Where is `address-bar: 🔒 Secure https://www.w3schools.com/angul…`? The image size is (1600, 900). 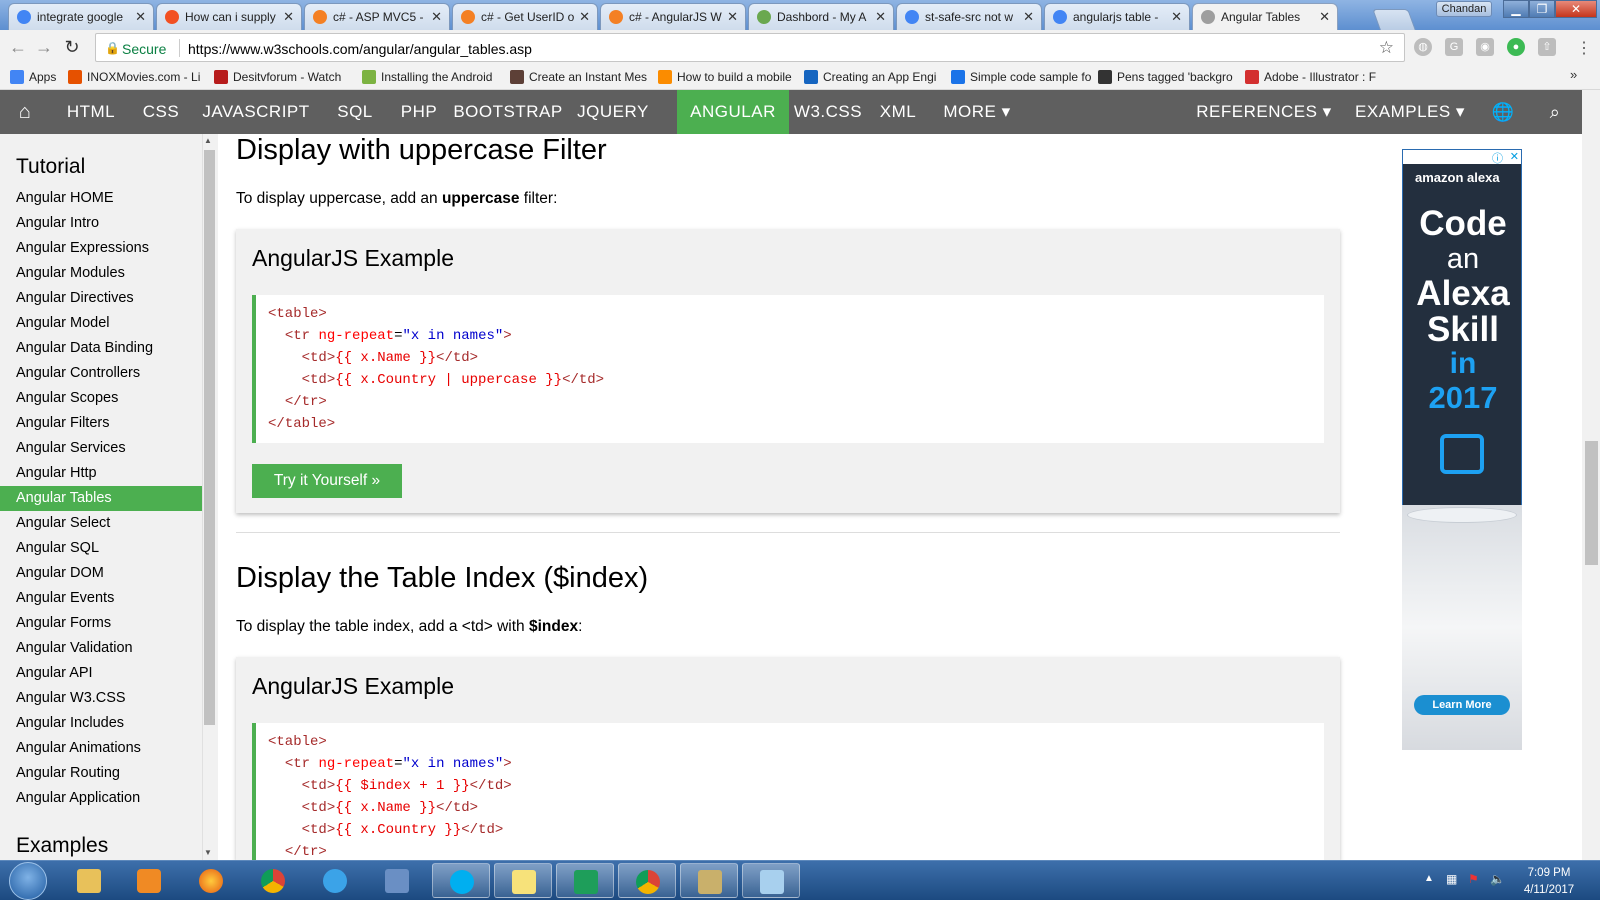
address-bar: 🔒 Secure https://www.w3schools.com/angul… is located at coordinates (750, 47).